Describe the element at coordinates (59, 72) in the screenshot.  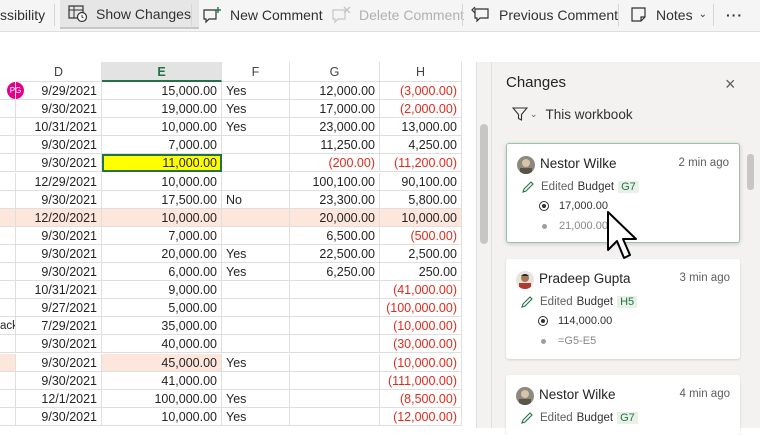
I see `column-header-d: D` at that location.